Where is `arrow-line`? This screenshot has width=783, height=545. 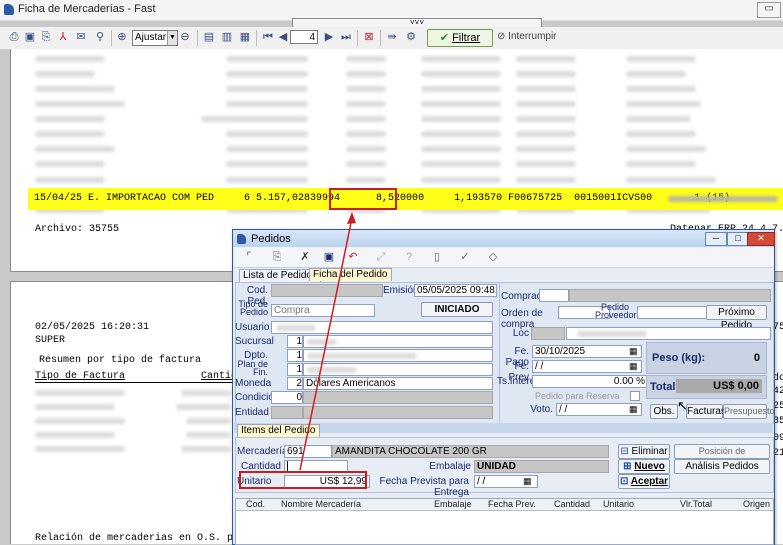
arrow-line is located at coordinates (326, 344).